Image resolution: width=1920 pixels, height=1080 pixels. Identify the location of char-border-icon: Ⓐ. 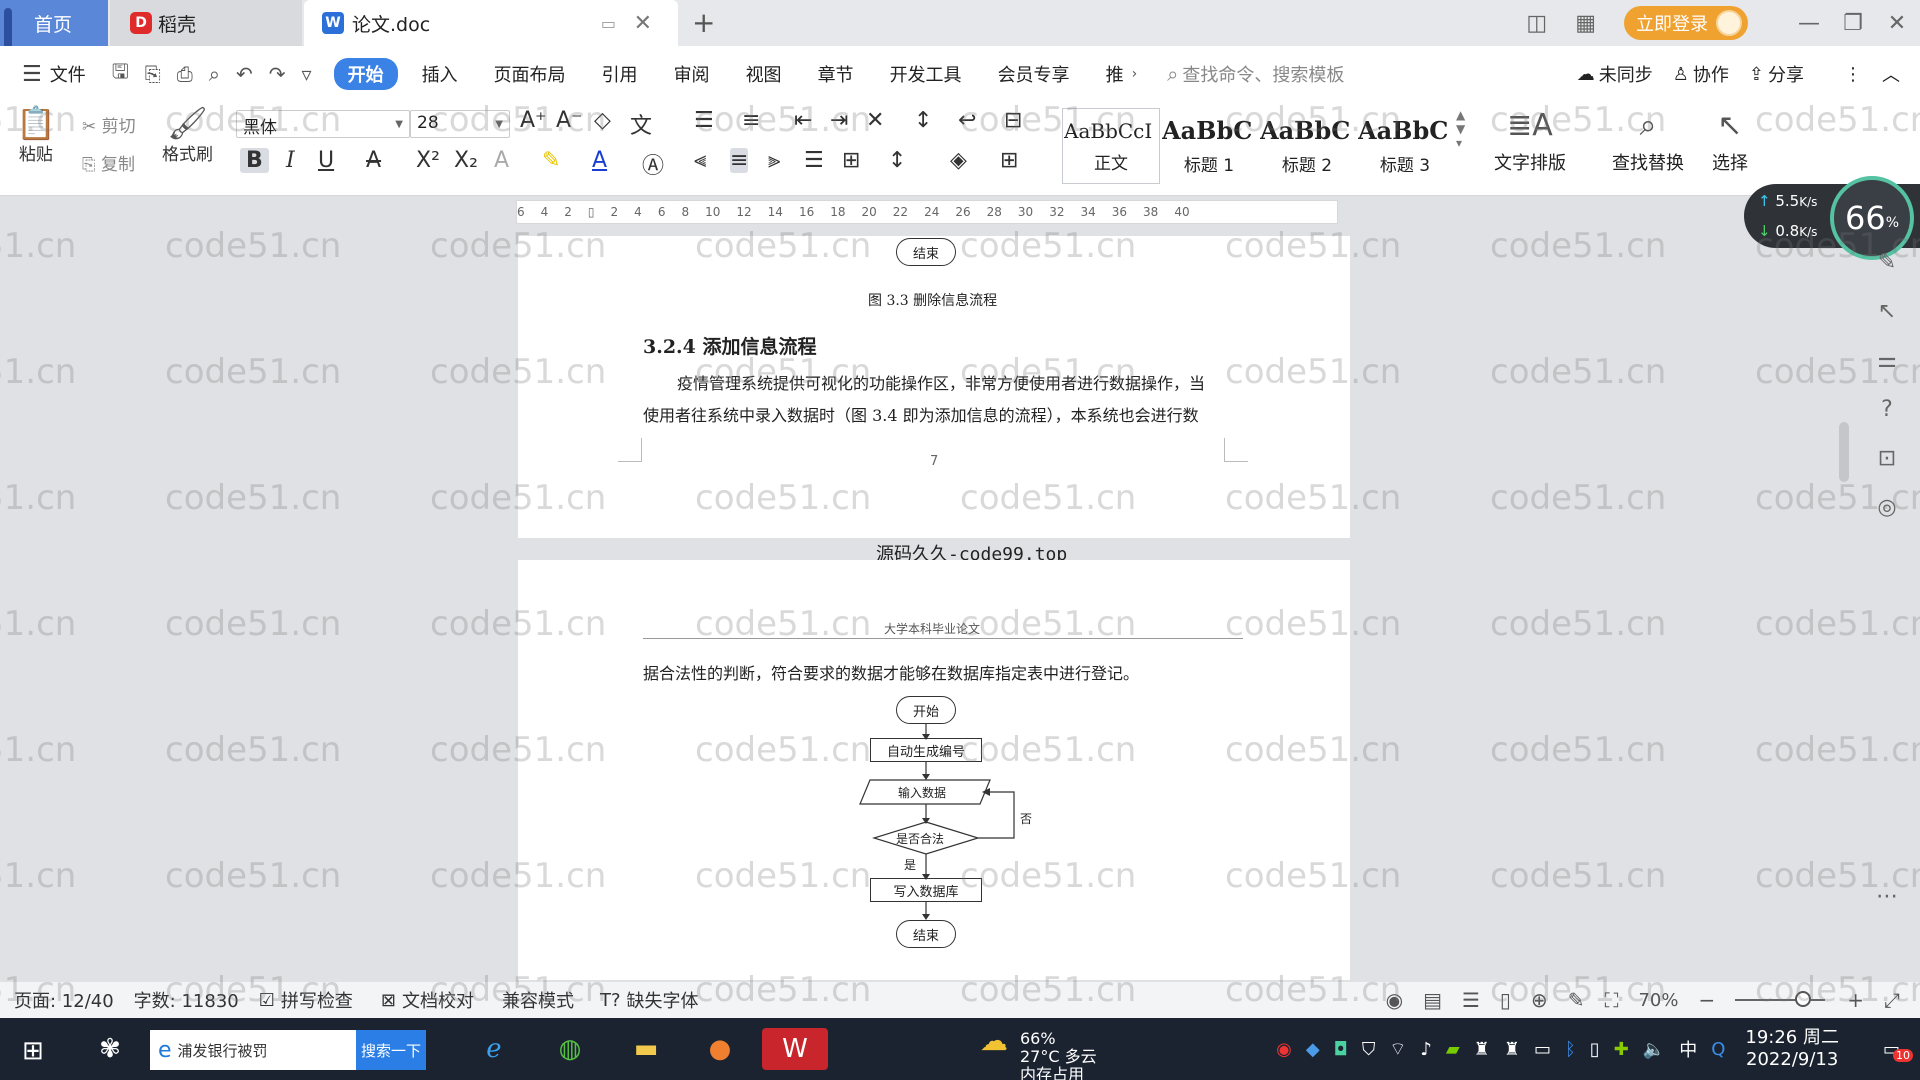
(653, 164).